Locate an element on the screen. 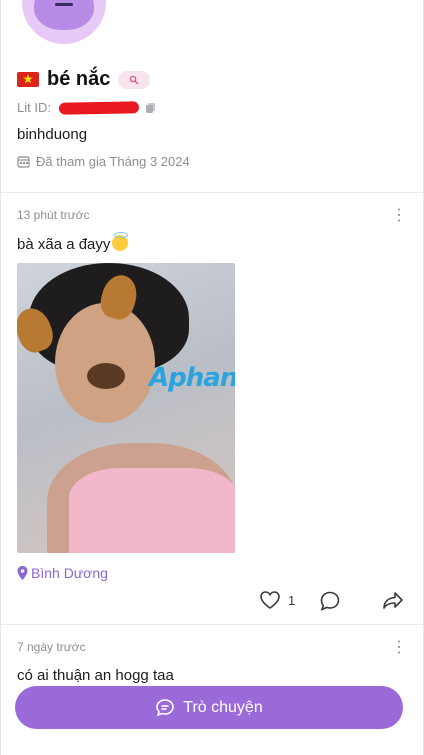 This screenshot has width=424, height=755. calendar-icon is located at coordinates (23, 162).